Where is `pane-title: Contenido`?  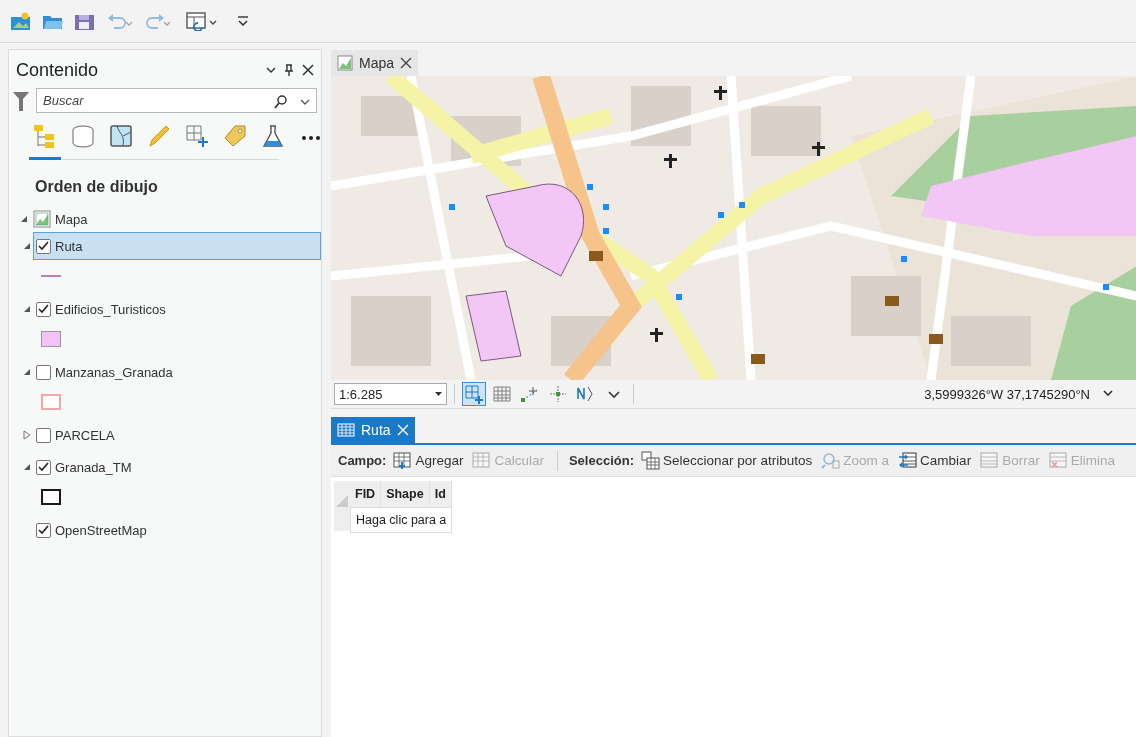
pane-title: Contenido is located at coordinates (58, 70).